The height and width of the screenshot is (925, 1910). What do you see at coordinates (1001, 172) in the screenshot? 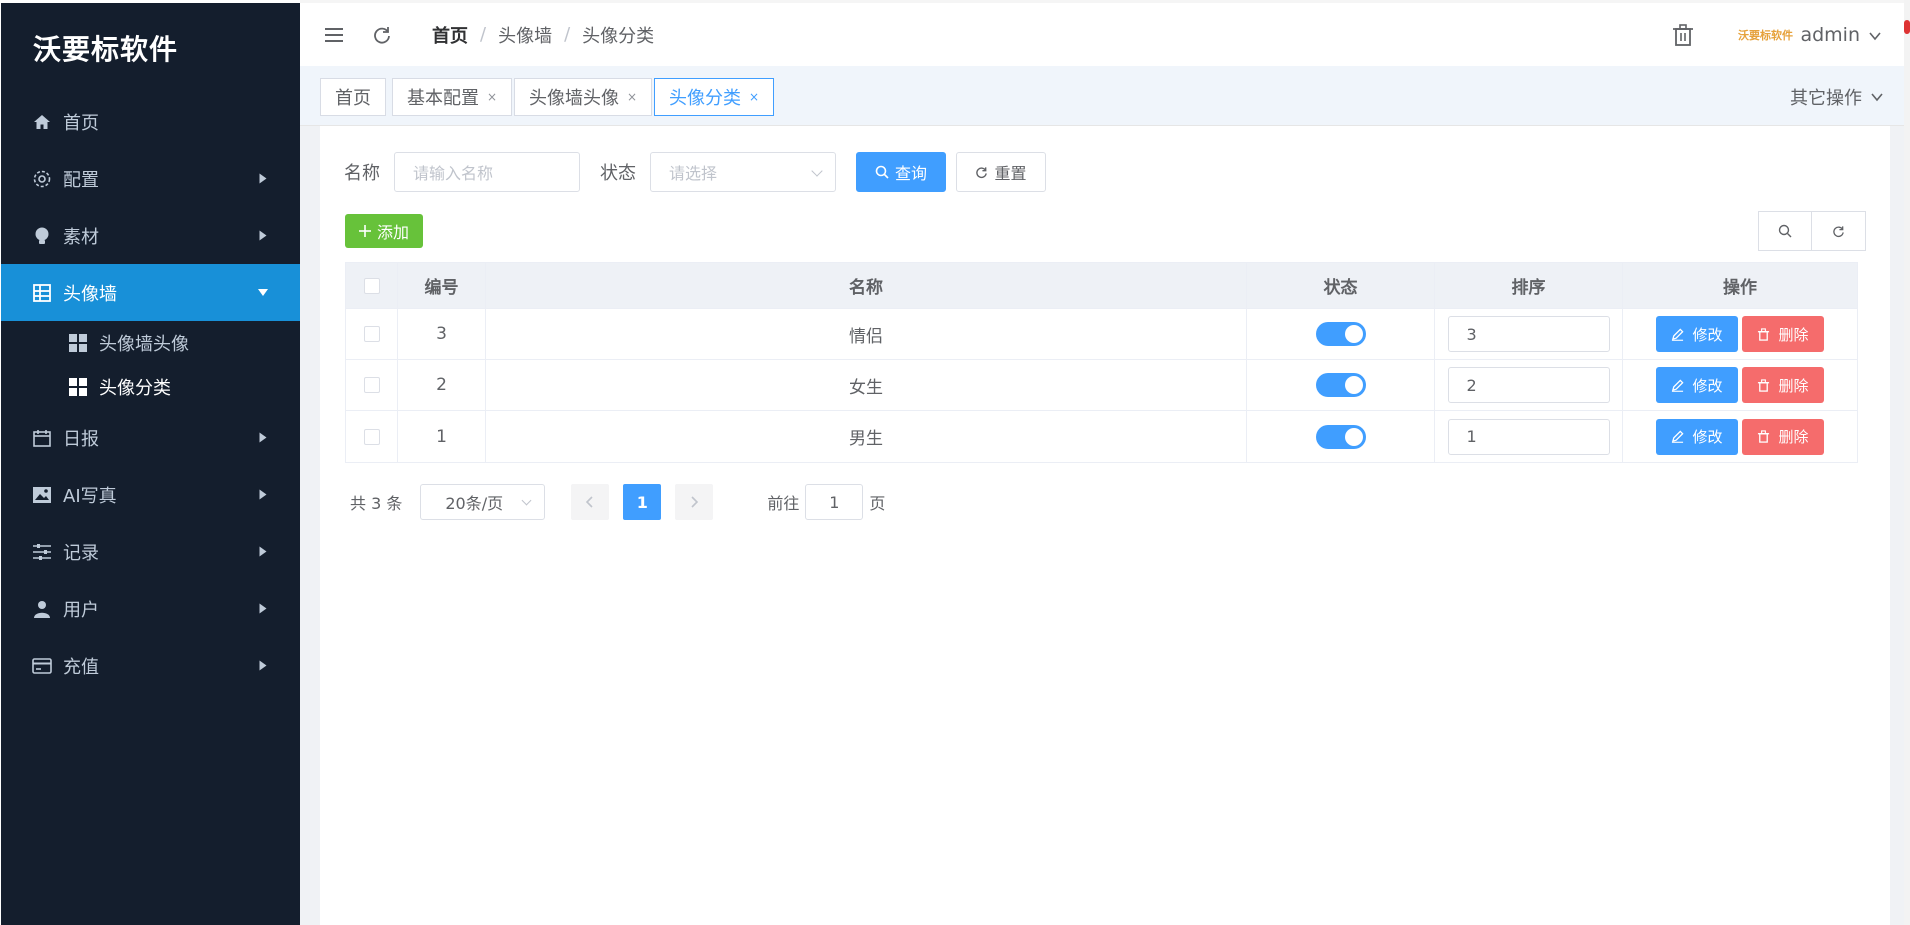
I see `reset-button: 重置` at bounding box center [1001, 172].